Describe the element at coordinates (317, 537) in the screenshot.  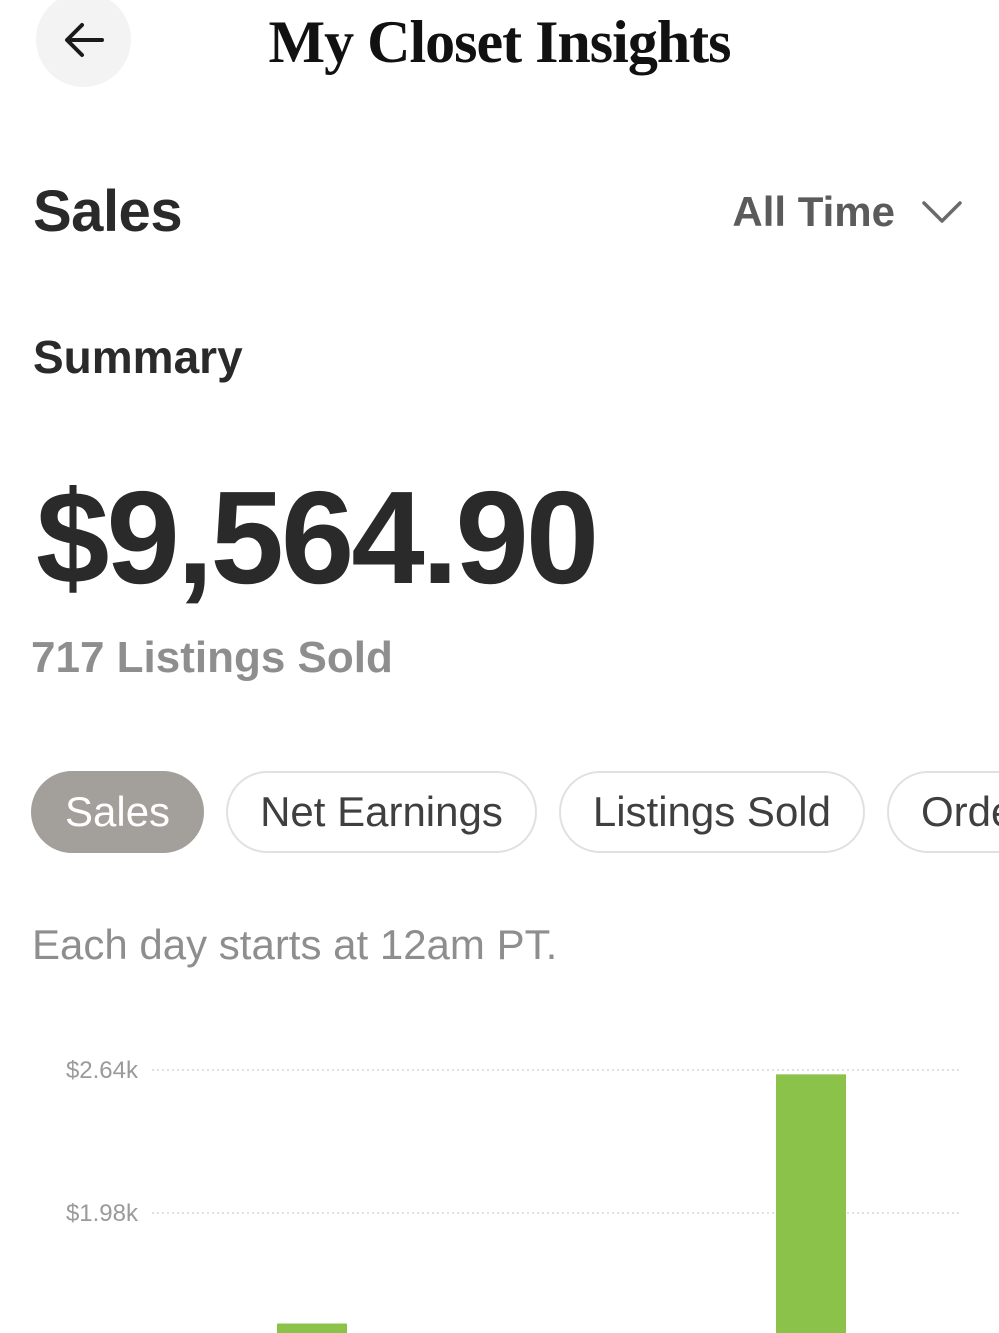
I see `total-sales-amount: $9,564.90` at that location.